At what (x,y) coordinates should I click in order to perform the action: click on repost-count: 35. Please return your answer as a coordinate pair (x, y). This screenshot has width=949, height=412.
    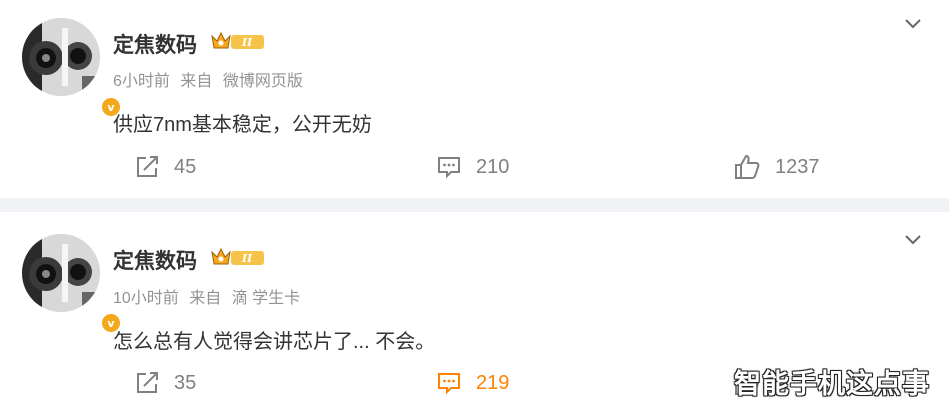
    Looking at the image, I should click on (185, 382).